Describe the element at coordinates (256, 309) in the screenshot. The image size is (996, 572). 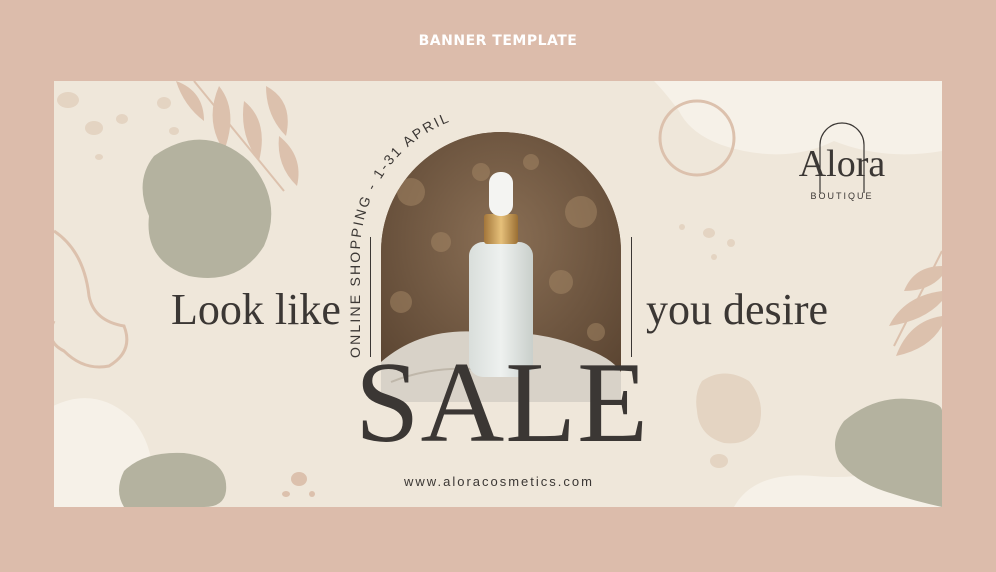
I see `tagline-left: Look like` at that location.